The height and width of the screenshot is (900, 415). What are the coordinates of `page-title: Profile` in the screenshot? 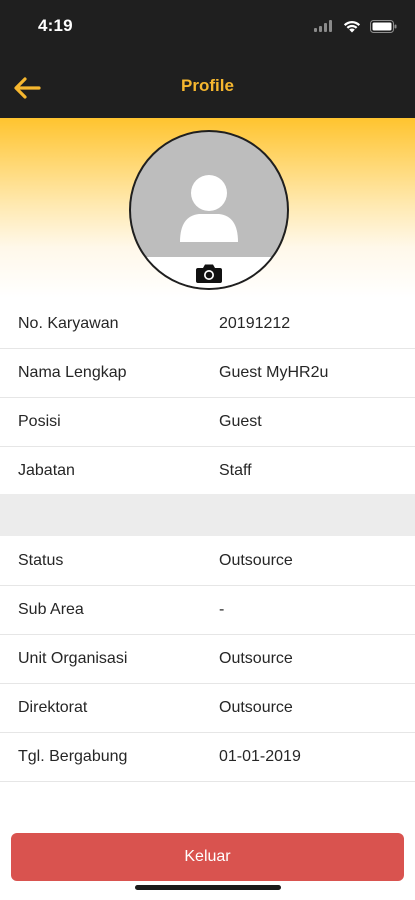 It's located at (207, 85).